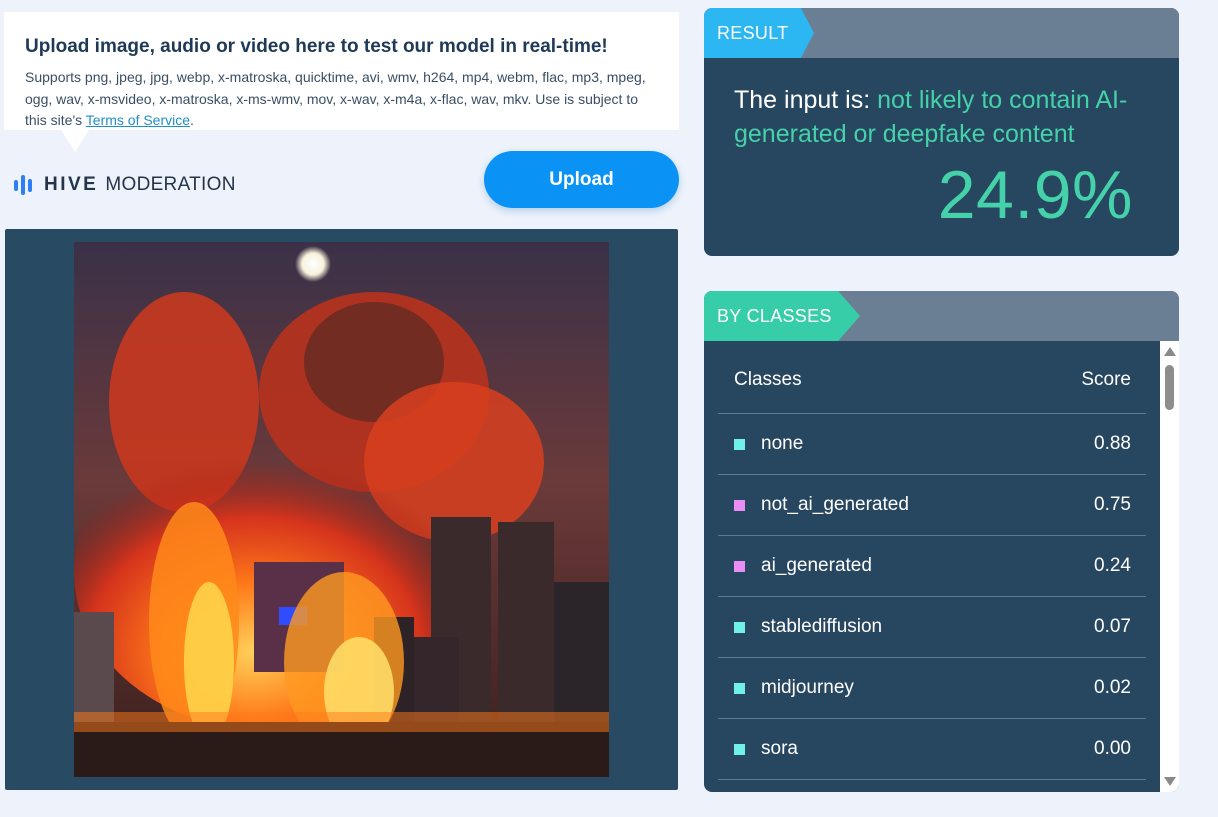 This screenshot has height=817, width=1218. I want to click on table-row: not_ai_generated 0.75, so click(932, 505).